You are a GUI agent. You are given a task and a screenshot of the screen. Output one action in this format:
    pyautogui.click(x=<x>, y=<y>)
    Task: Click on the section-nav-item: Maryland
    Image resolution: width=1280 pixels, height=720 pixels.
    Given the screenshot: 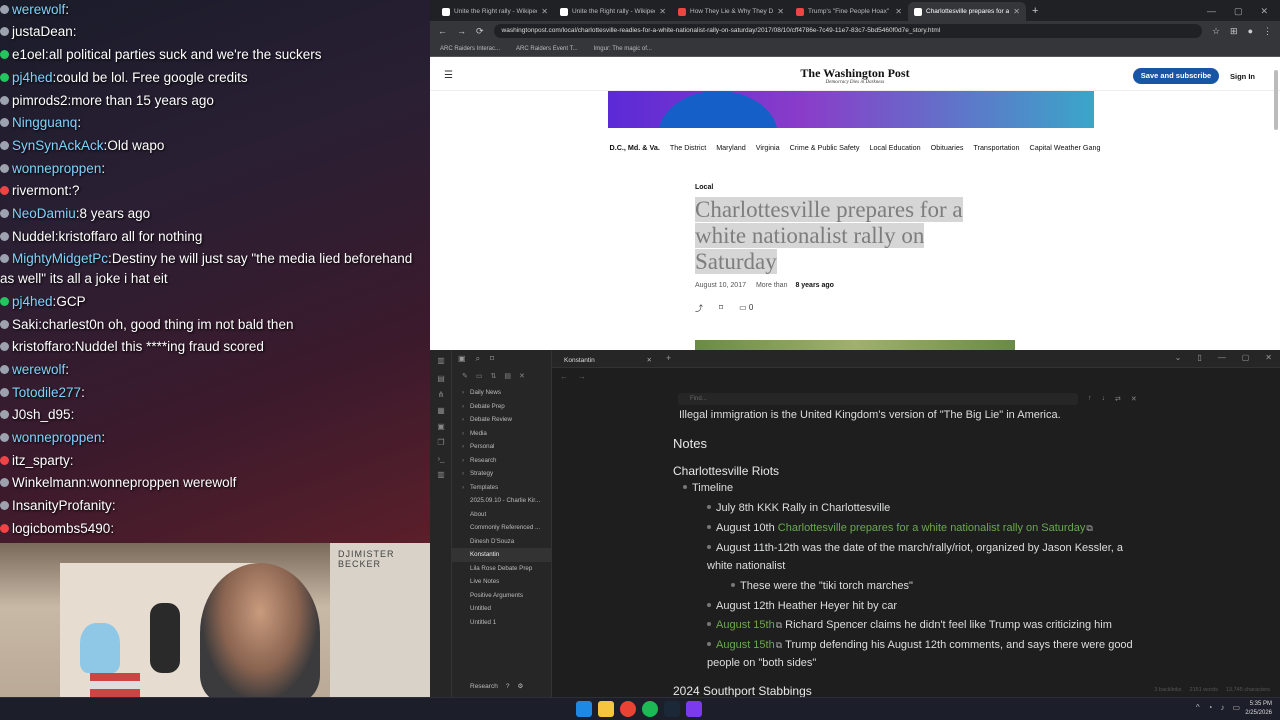 What is the action you would take?
    pyautogui.click(x=731, y=147)
    